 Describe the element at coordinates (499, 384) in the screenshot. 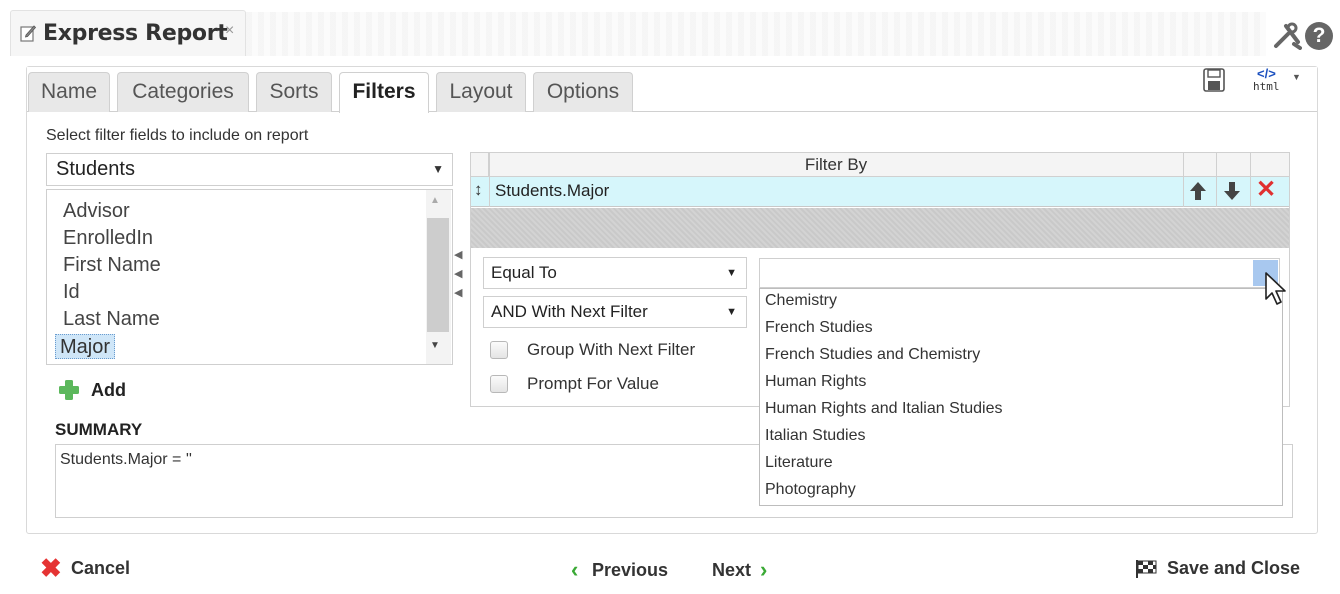

I see `prompt-for-value-checkbox` at that location.